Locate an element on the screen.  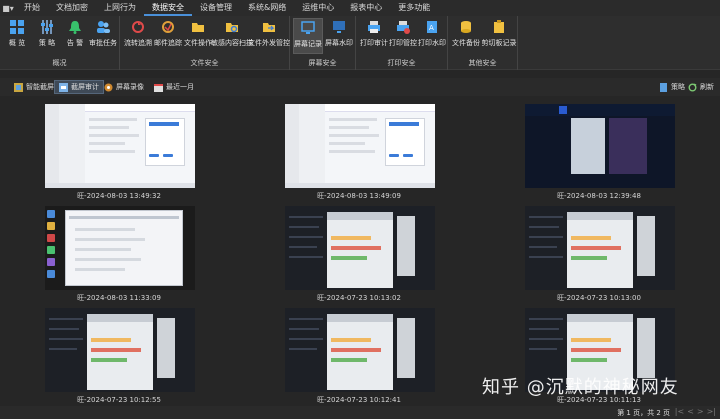
grid-icon is located at coordinates (17, 27).